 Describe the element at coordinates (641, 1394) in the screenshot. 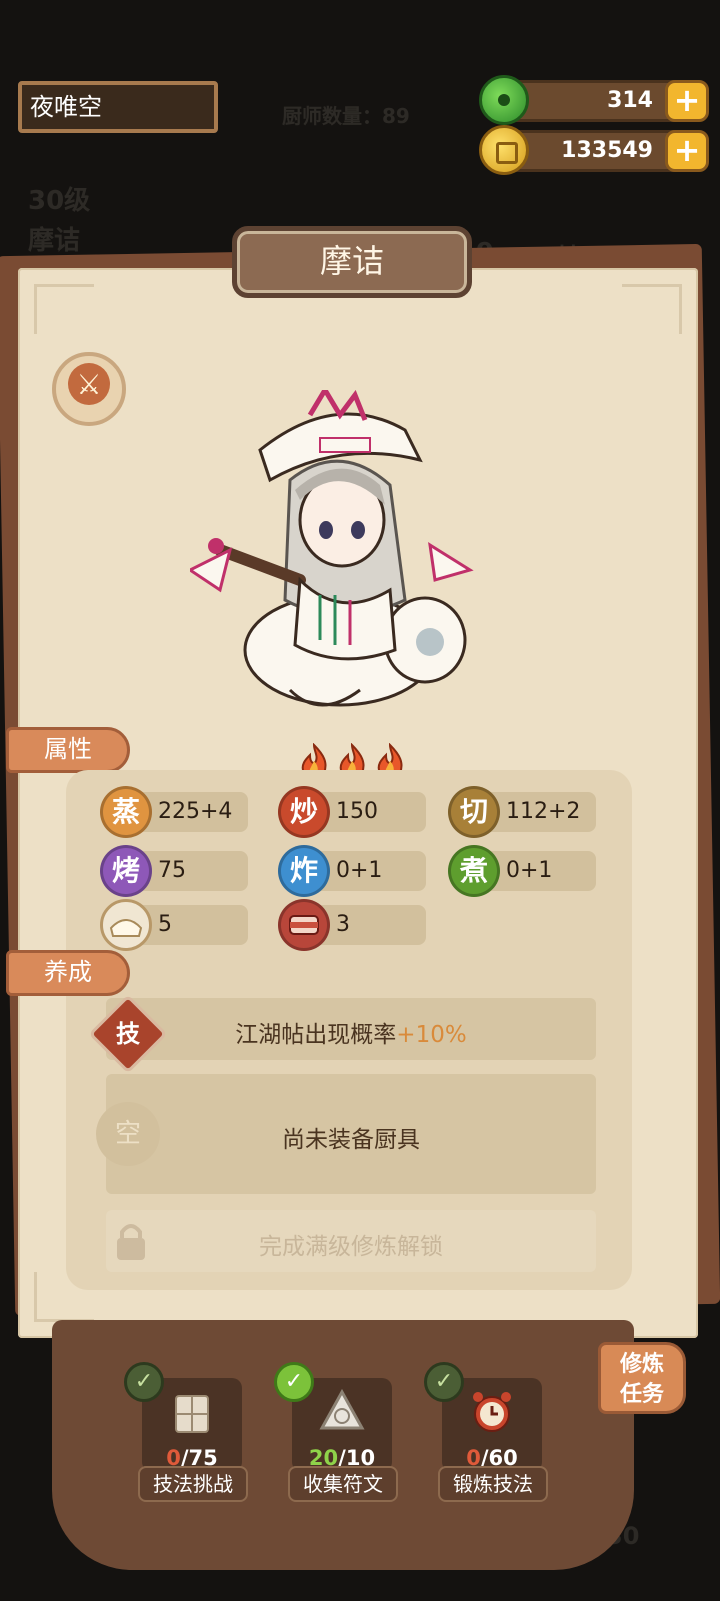

I see `train-line-2: 任务` at that location.